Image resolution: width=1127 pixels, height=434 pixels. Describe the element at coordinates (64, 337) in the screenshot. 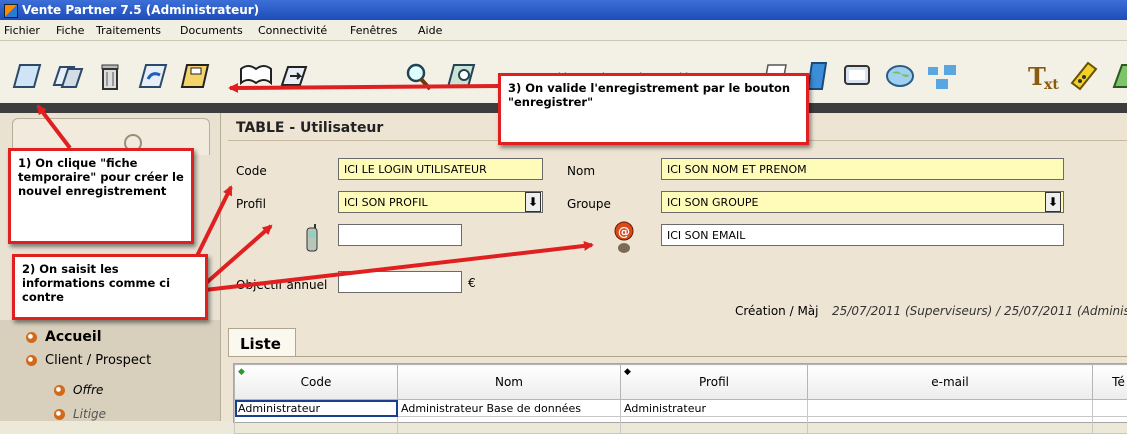

I see `nav-item-accueil: Accueil` at that location.